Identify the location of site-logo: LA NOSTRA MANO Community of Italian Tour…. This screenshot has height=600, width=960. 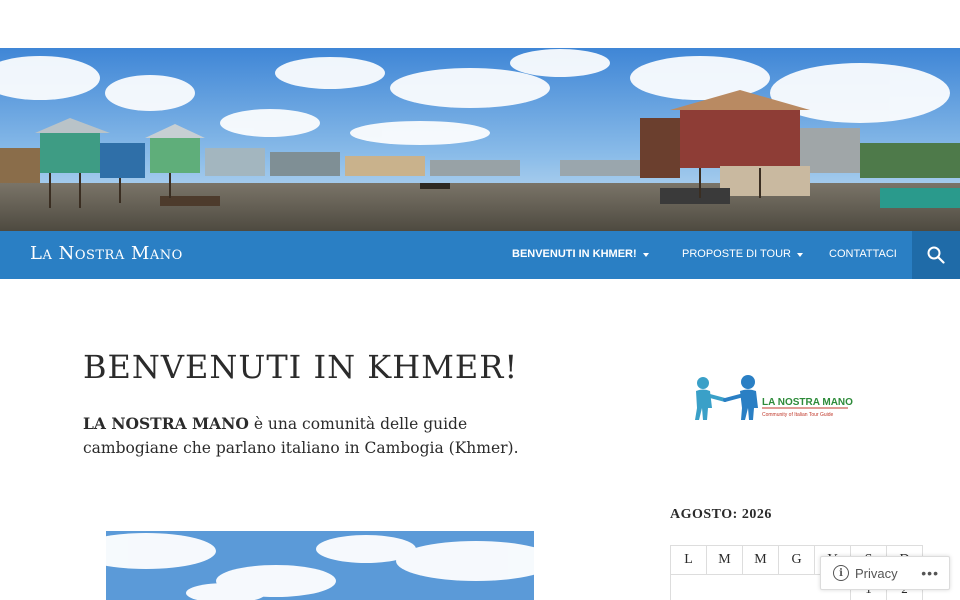
(775, 400).